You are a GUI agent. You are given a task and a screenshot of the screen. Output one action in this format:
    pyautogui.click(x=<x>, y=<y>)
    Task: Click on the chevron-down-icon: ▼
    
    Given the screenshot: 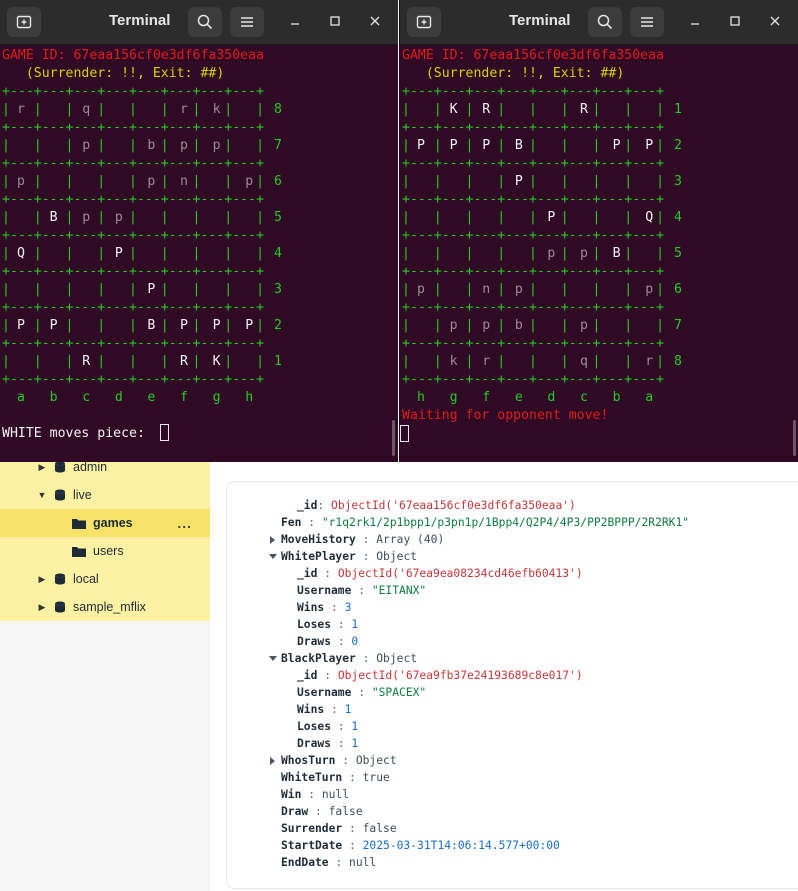 What is the action you would take?
    pyautogui.click(x=42, y=495)
    